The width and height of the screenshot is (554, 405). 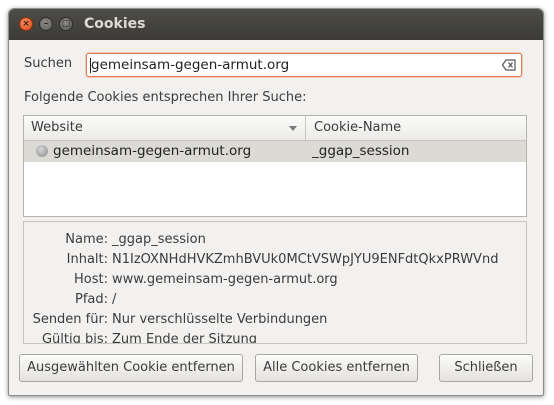 I want to click on detail-host-value: www.gemeinsam-gegen-armut.org, so click(x=225, y=279).